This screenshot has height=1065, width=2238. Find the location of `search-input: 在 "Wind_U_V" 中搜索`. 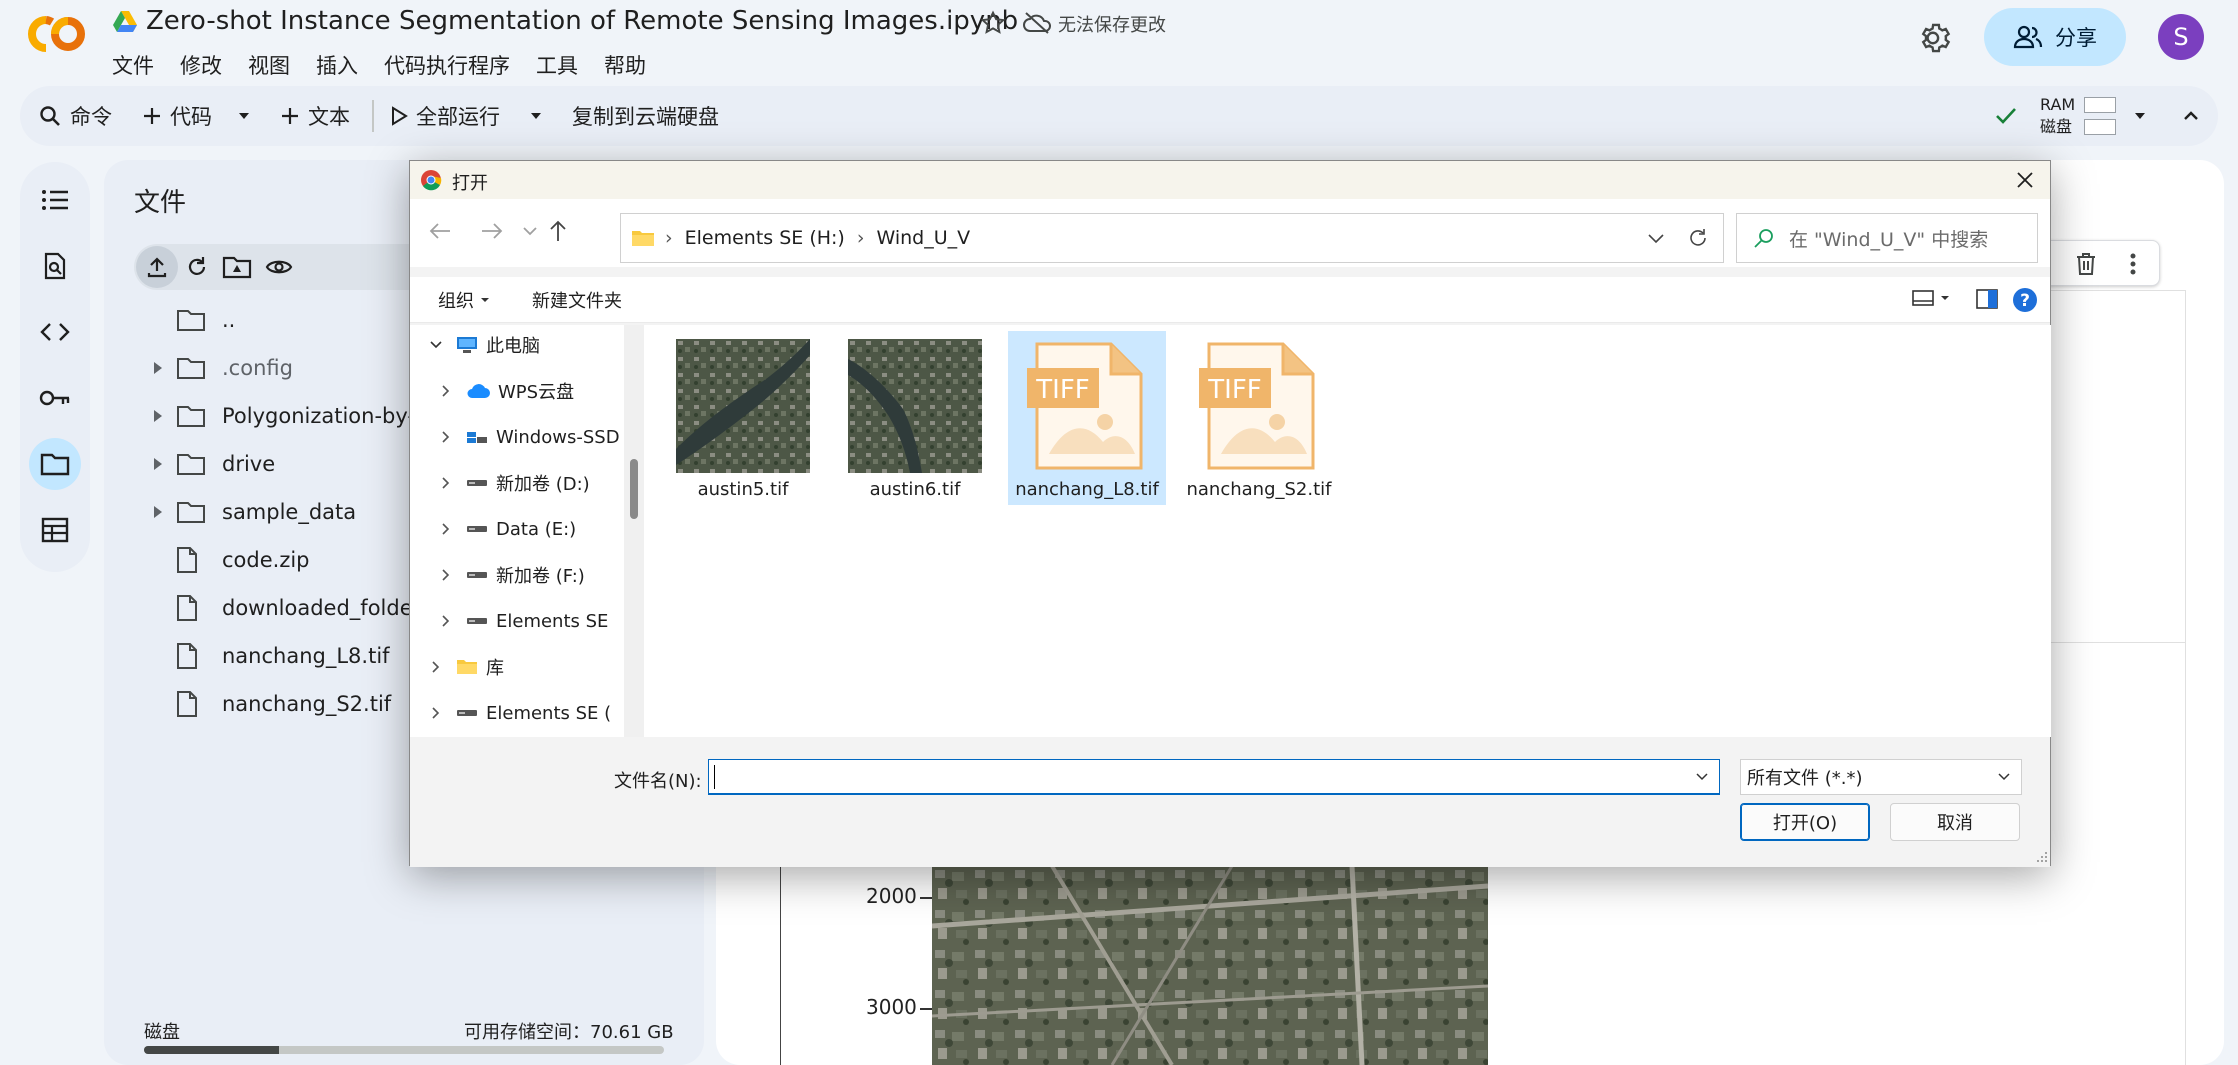

search-input: 在 "Wind_U_V" 中搜索 is located at coordinates (1887, 238).